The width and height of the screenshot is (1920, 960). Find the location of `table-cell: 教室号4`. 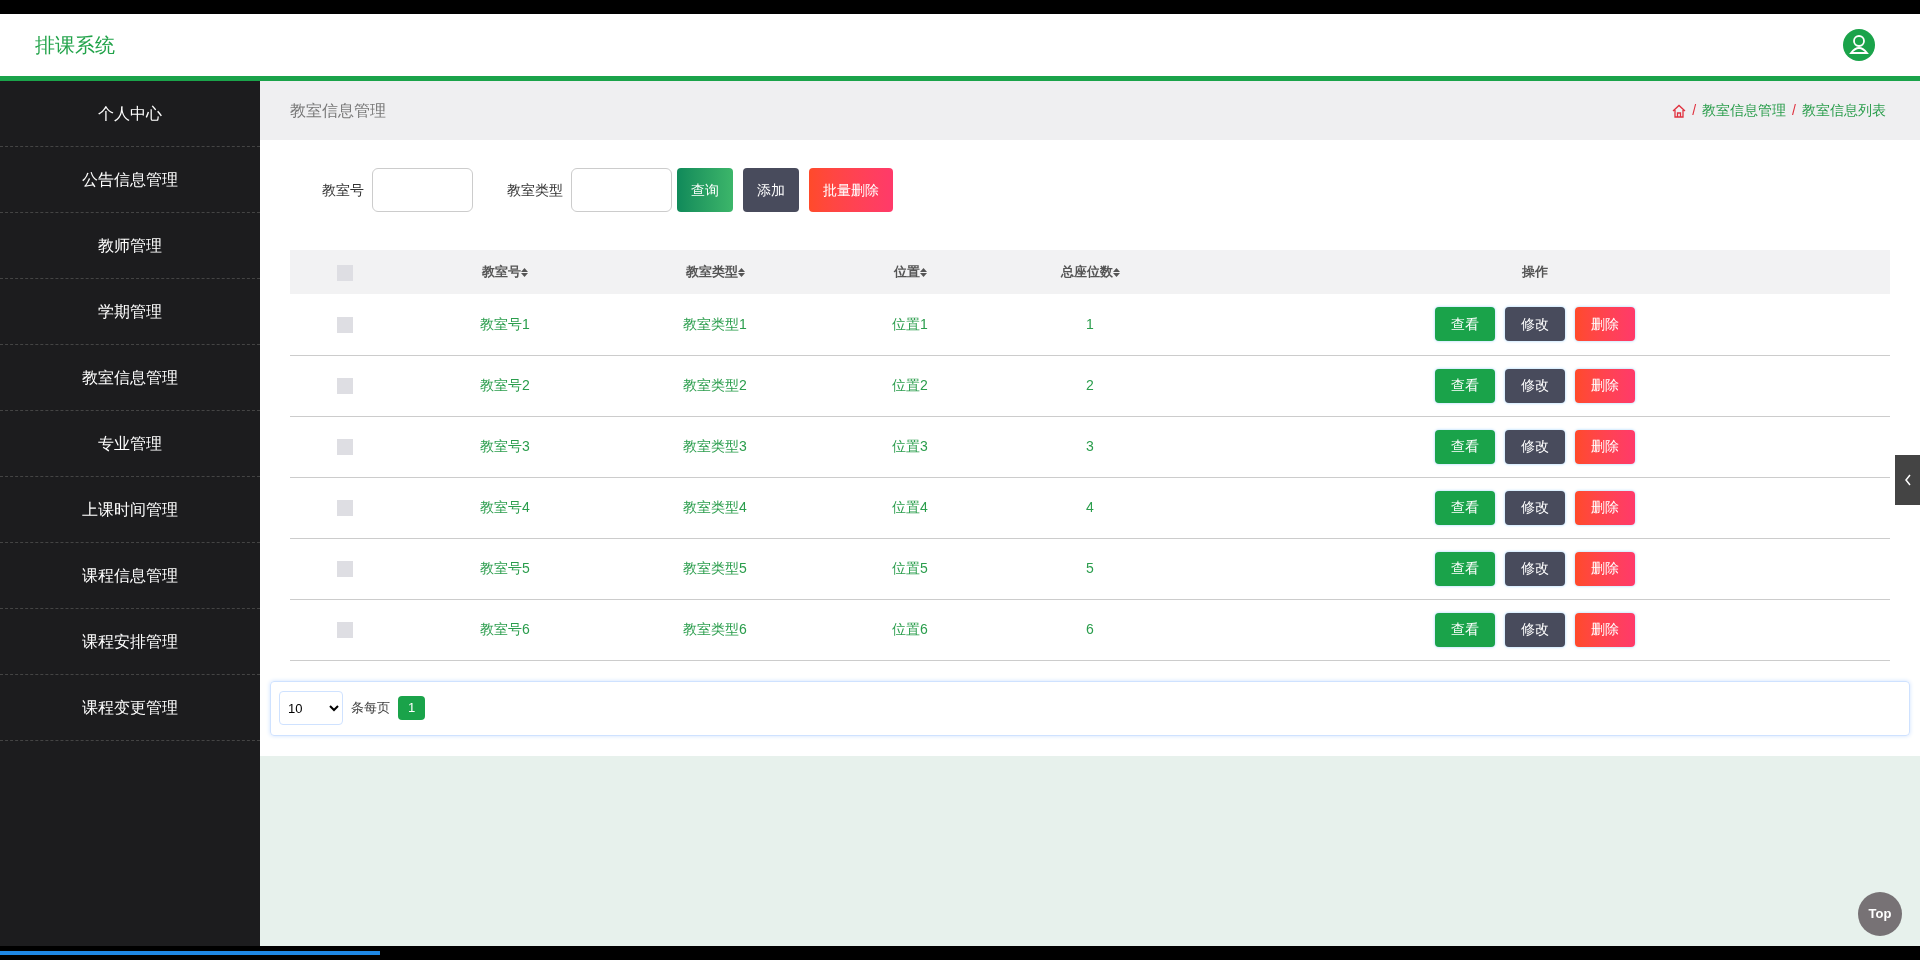

table-cell: 教室号4 is located at coordinates (505, 507).